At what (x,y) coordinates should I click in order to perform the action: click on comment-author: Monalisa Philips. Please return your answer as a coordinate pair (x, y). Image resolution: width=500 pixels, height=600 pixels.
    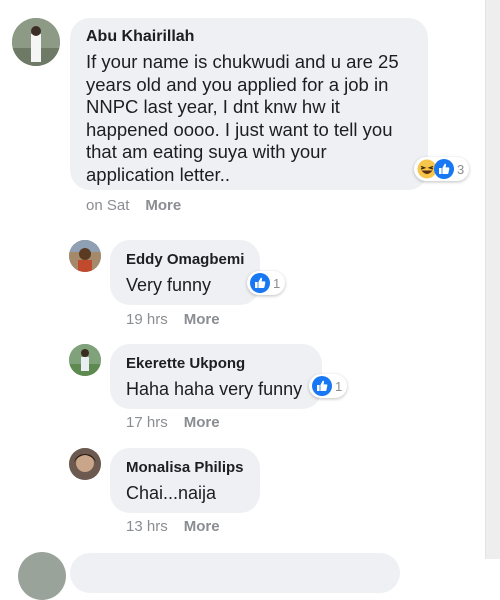
    Looking at the image, I should click on (193, 467).